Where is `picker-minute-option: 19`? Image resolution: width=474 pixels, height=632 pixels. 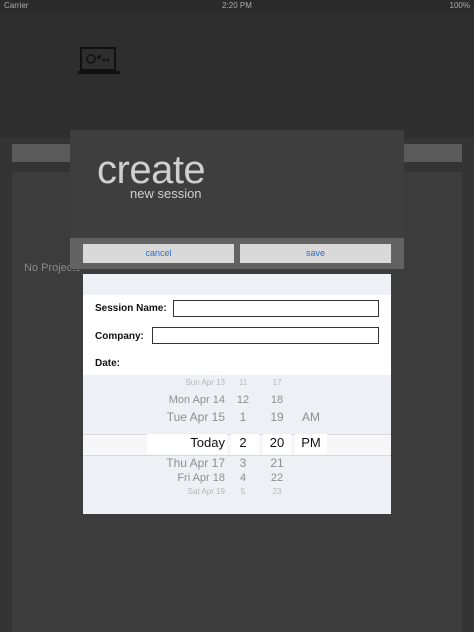
picker-minute-option: 19 is located at coordinates (277, 417).